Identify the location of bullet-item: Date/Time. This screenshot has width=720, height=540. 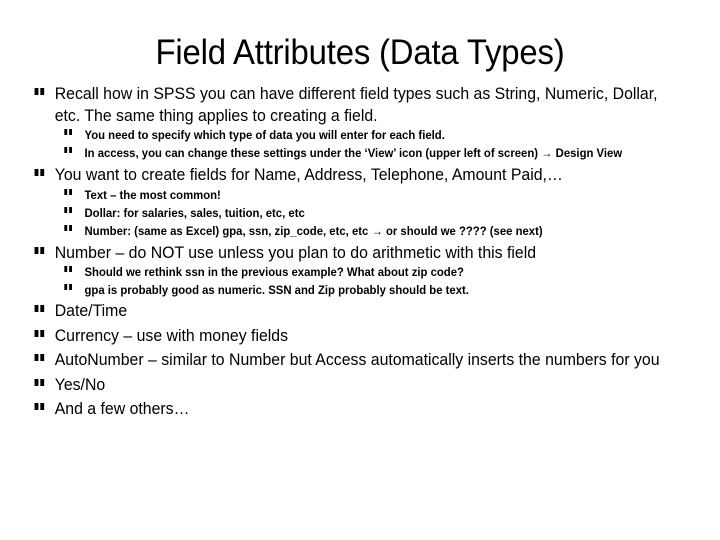
(359, 312).